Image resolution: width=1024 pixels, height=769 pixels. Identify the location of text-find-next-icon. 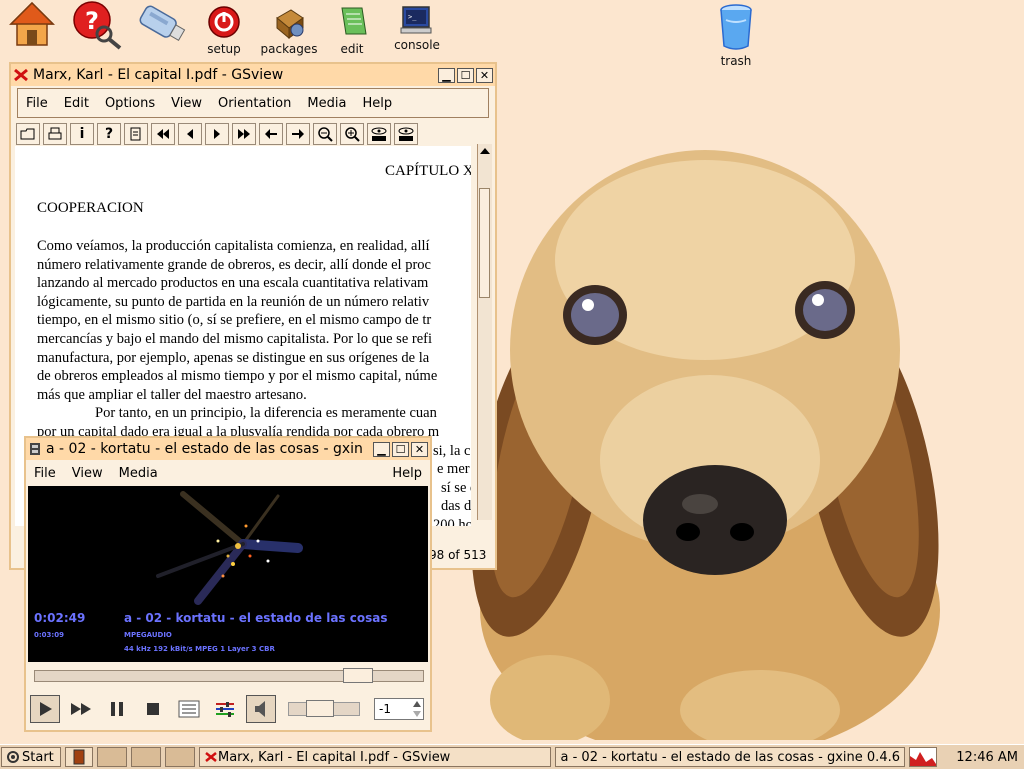
(406, 134).